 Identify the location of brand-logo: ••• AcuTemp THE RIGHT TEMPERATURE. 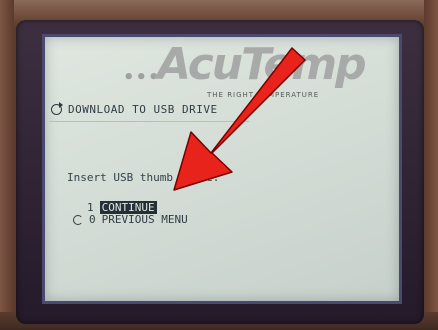
(245, 70).